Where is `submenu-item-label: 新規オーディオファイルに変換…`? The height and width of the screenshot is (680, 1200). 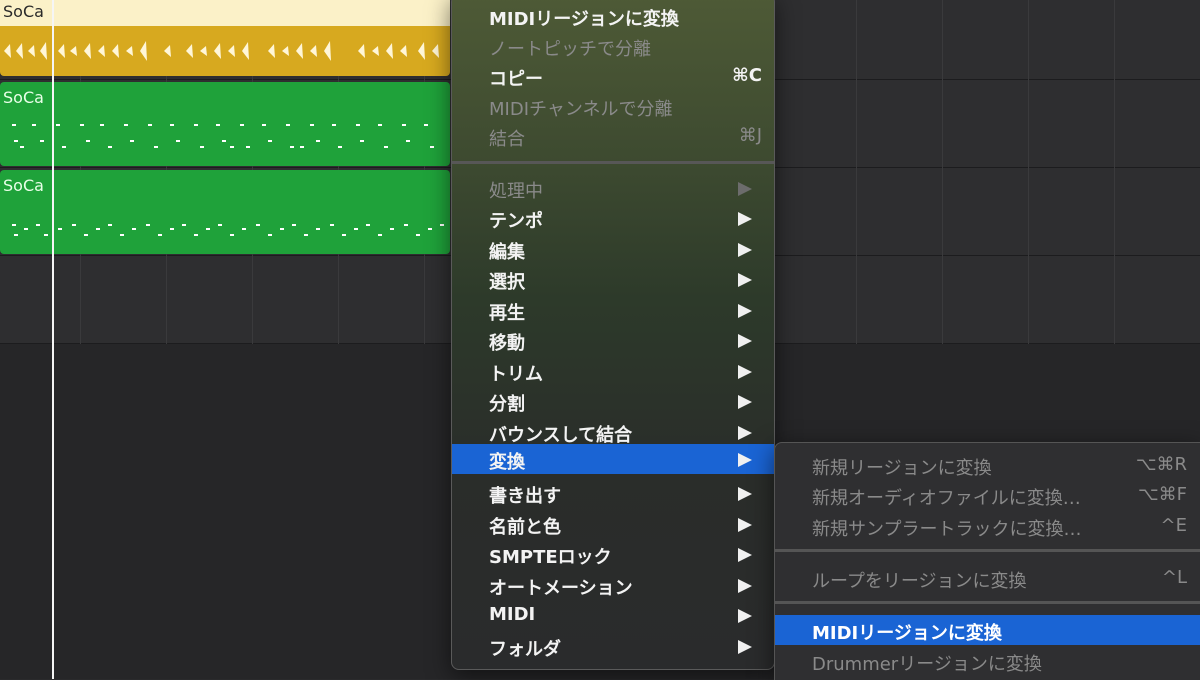 submenu-item-label: 新規オーディオファイルに変換… is located at coordinates (946, 498).